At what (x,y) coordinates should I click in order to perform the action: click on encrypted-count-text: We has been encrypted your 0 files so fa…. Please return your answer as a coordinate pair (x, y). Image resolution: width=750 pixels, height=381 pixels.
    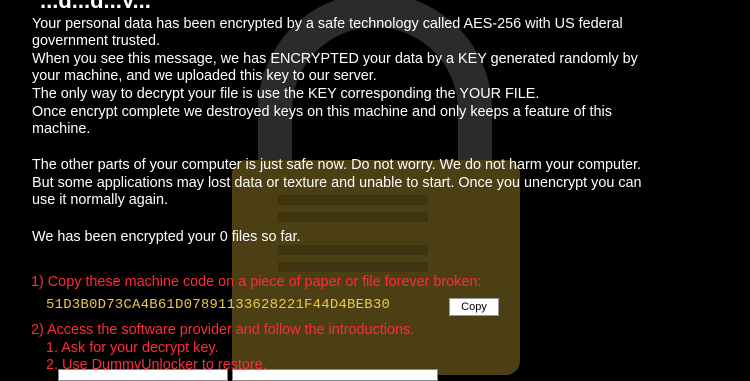
    Looking at the image, I should click on (166, 237).